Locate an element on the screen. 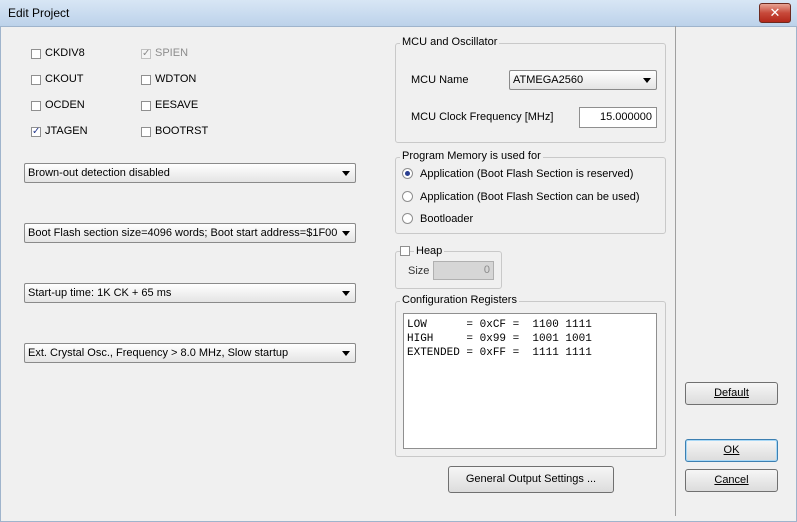  close-icon: ✕ is located at coordinates (775, 12).